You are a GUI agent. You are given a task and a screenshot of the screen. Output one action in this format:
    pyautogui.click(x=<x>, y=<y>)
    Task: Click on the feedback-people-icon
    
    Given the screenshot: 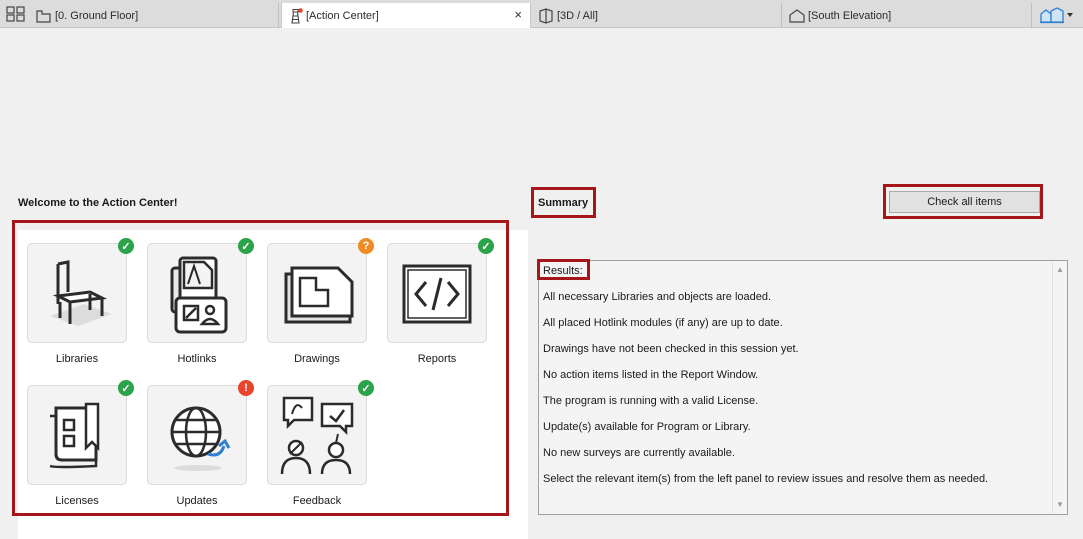 What is the action you would take?
    pyautogui.click(x=317, y=435)
    